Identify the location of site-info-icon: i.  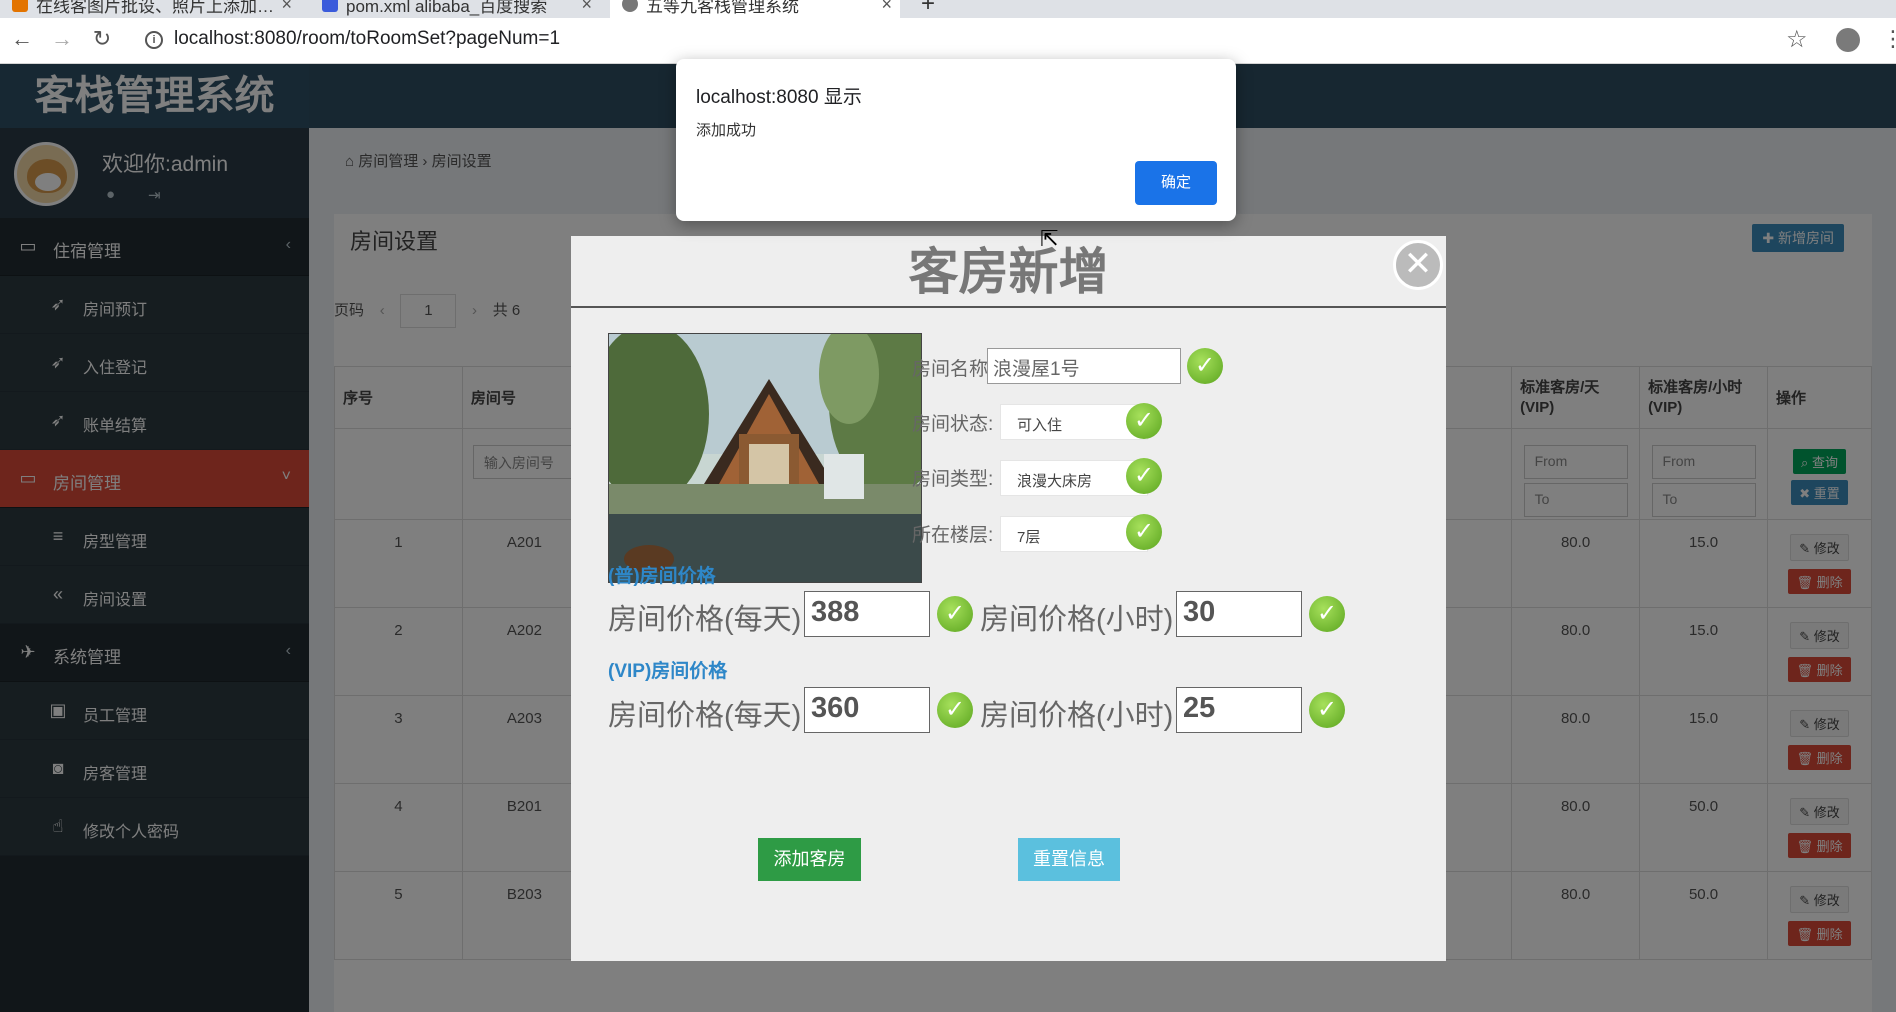
(154, 40).